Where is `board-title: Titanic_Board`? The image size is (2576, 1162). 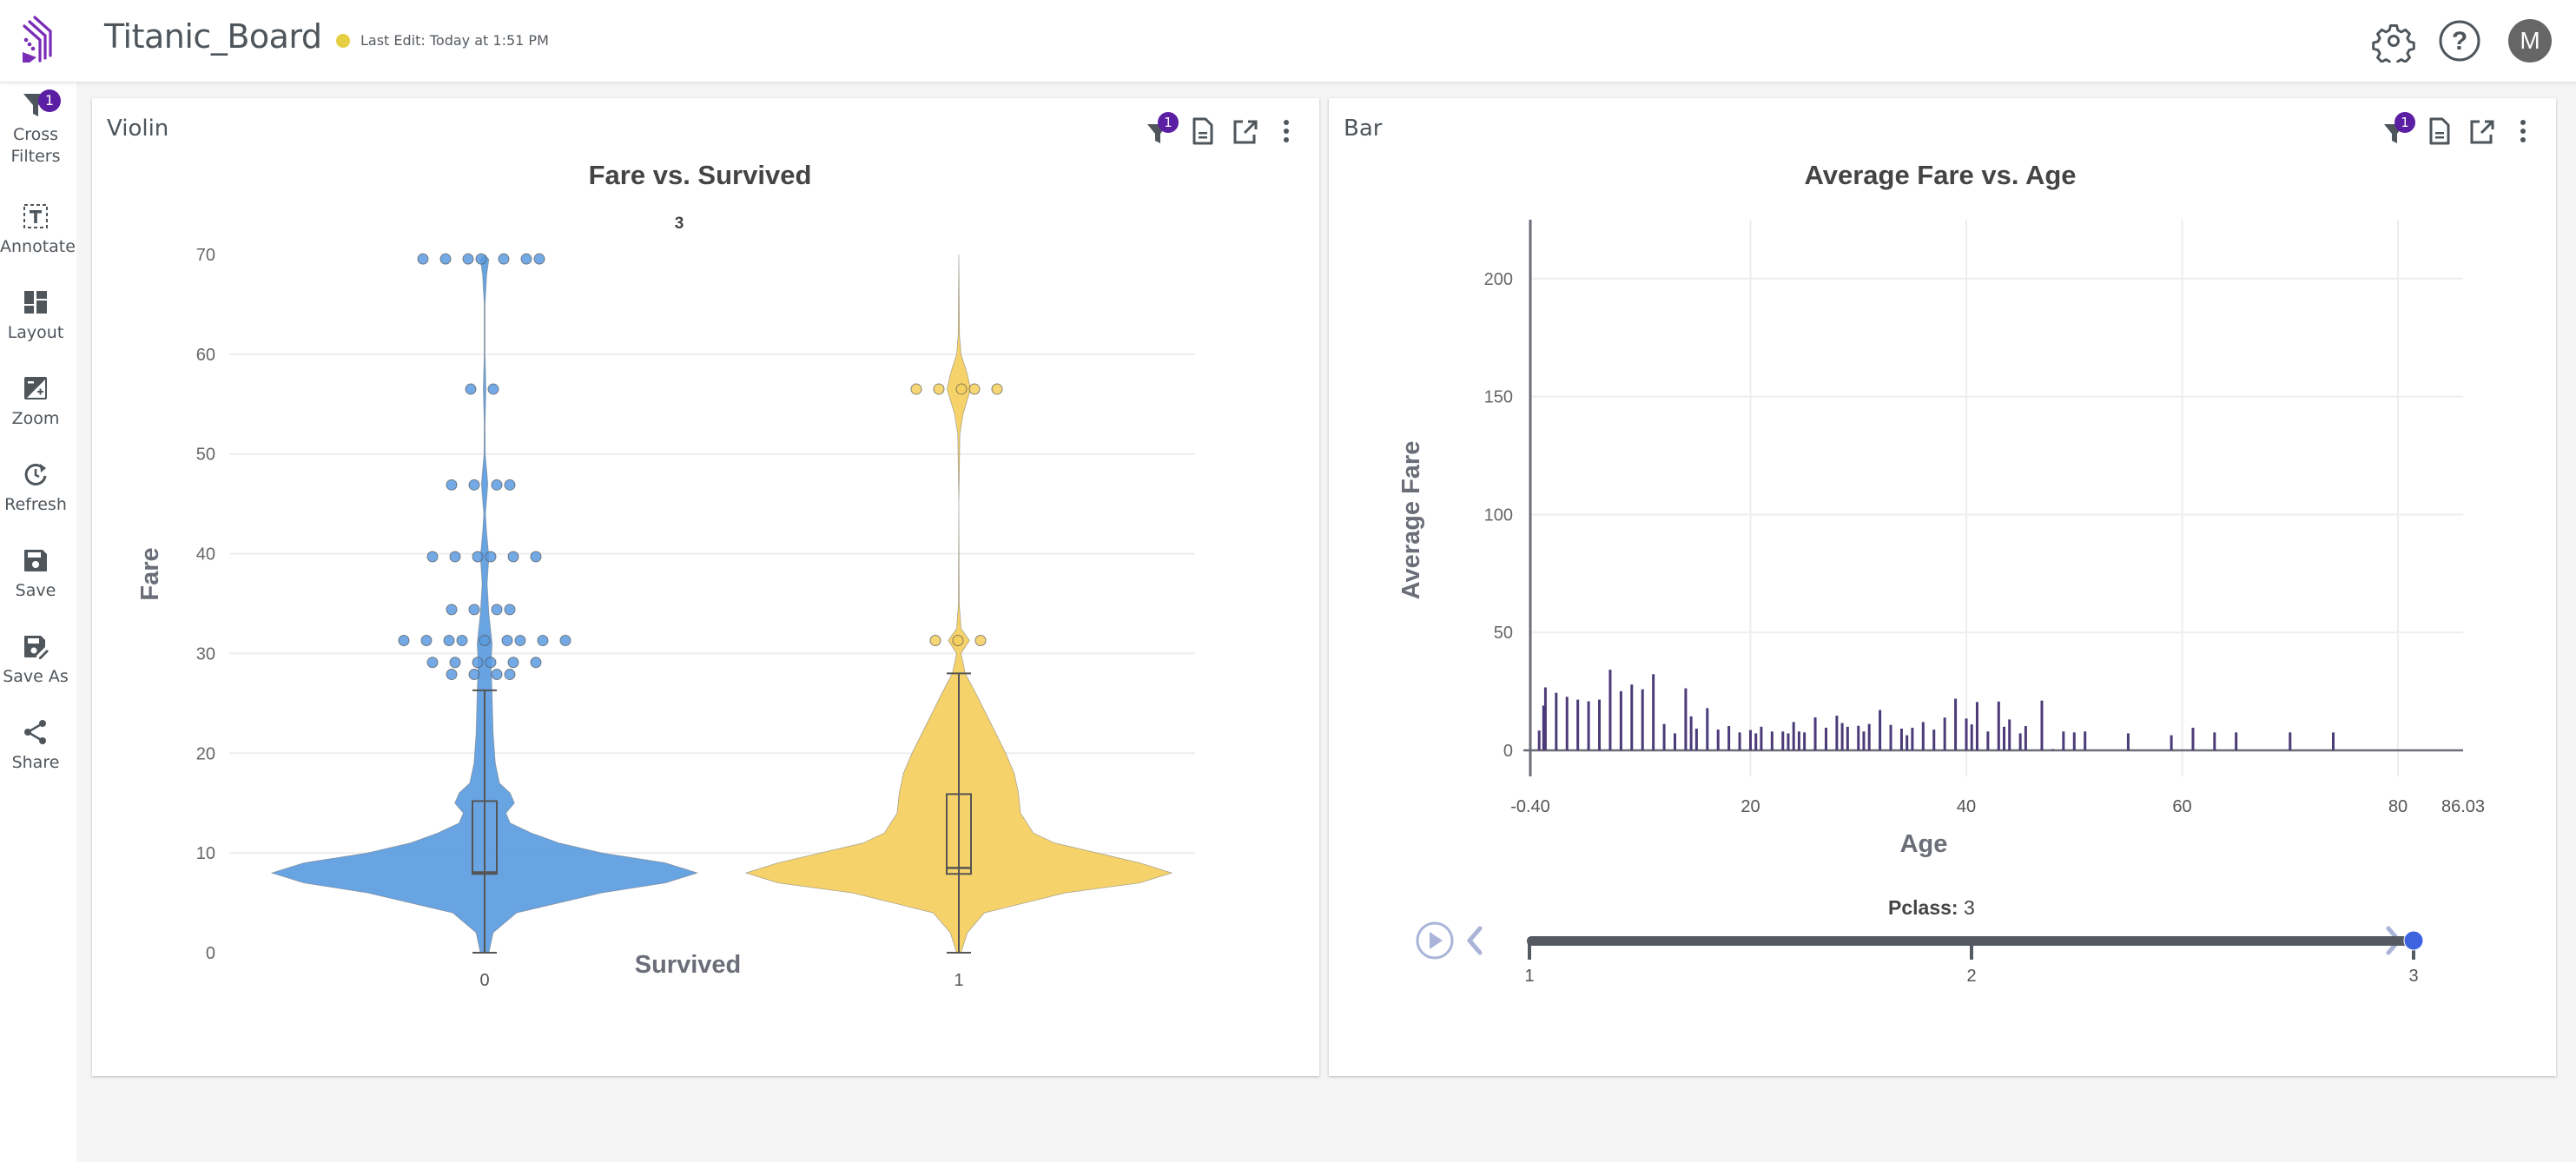 board-title: Titanic_Board is located at coordinates (213, 36).